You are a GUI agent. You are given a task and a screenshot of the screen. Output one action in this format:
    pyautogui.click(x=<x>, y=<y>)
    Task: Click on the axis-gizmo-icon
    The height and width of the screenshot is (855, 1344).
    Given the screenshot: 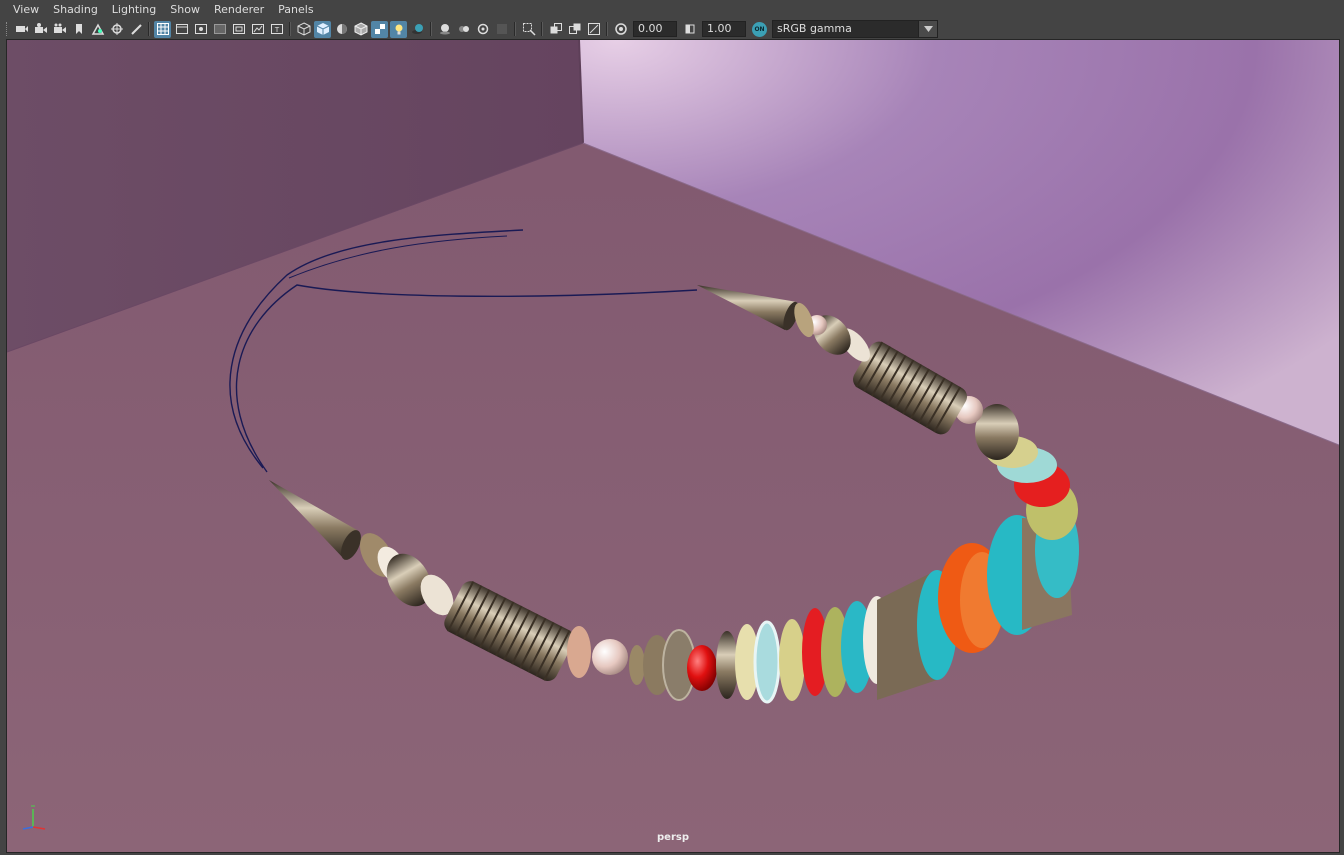 What is the action you would take?
    pyautogui.click(x=33, y=819)
    